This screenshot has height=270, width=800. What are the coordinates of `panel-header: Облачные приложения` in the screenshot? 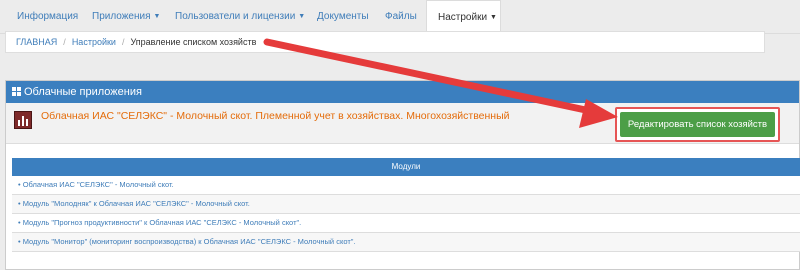 It's located at (402, 92).